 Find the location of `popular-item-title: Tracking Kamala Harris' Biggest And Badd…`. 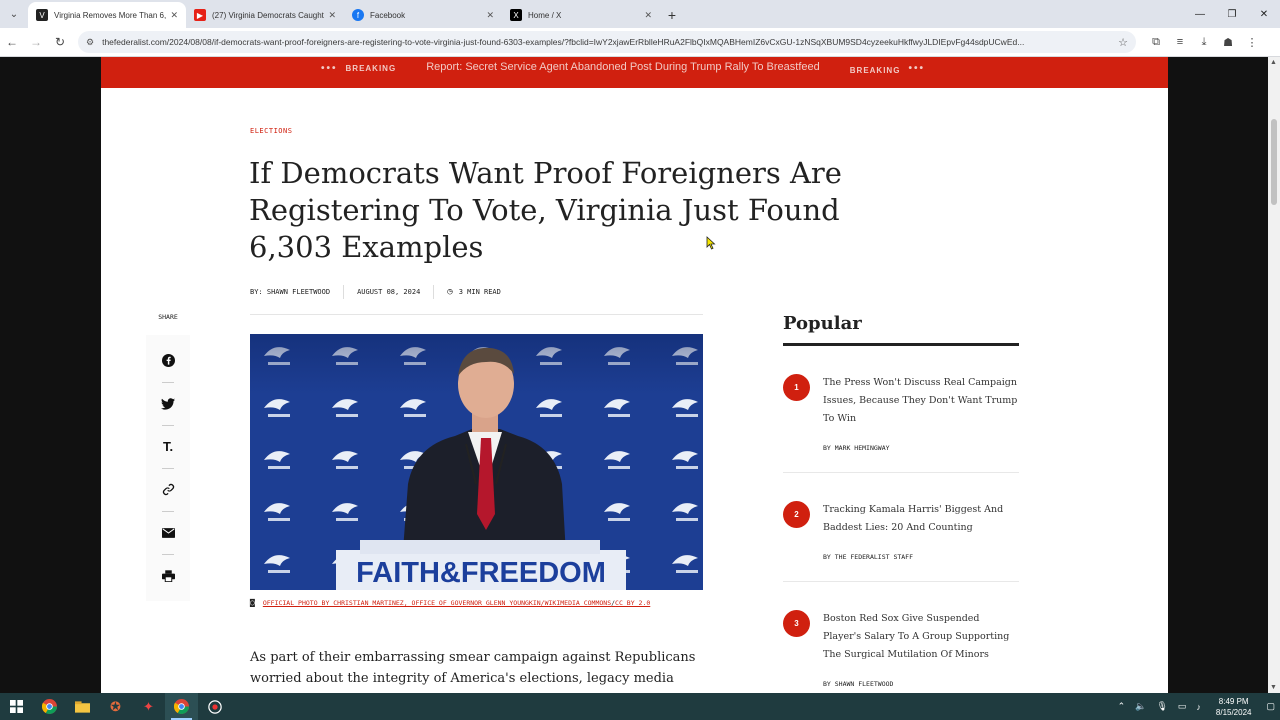

popular-item-title: Tracking Kamala Harris' Biggest And Badd… is located at coordinates (921, 519).